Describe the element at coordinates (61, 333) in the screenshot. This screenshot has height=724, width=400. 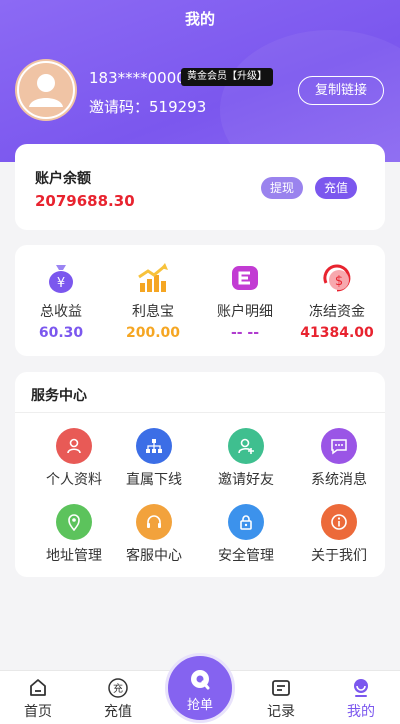
I see `stat-value: 60.30` at that location.